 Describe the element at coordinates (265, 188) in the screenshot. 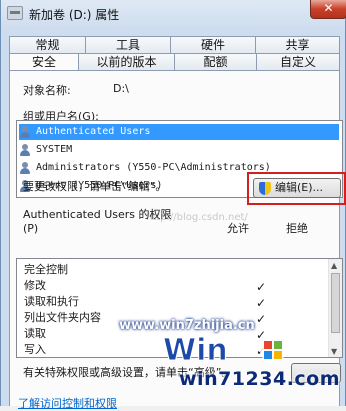

I see `uac-shield-icon` at that location.